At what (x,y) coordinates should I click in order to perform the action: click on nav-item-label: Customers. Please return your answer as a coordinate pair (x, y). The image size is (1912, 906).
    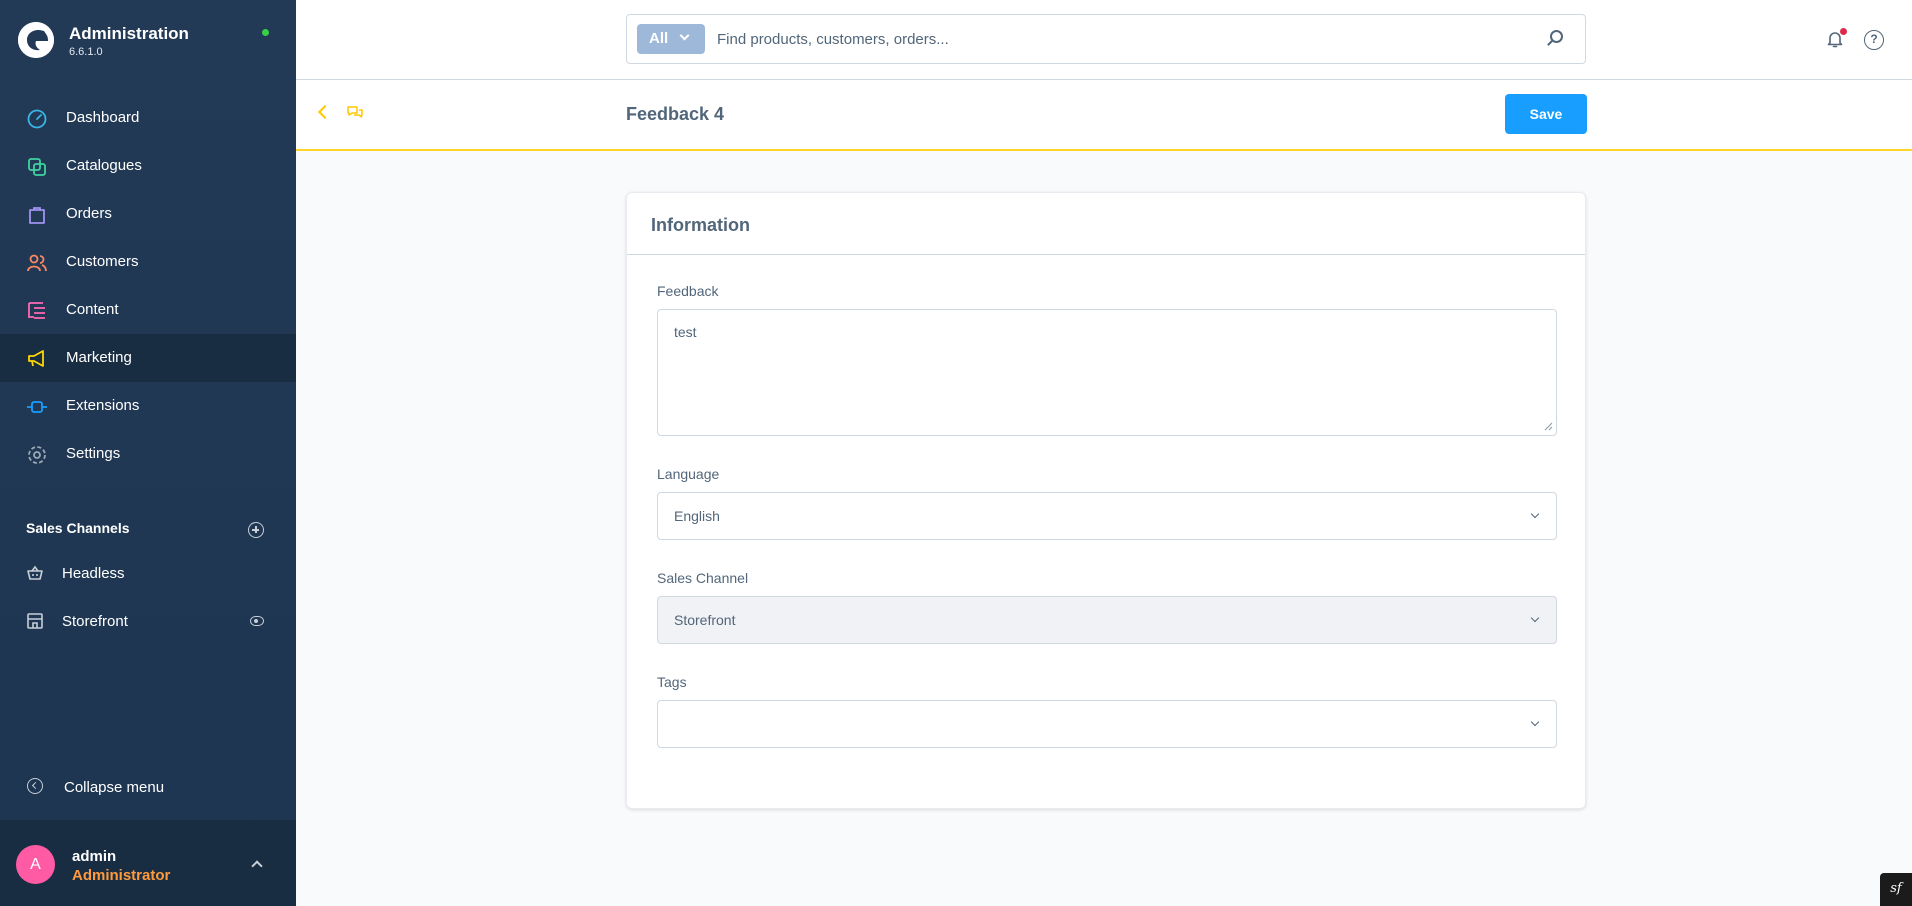
    Looking at the image, I should click on (102, 261).